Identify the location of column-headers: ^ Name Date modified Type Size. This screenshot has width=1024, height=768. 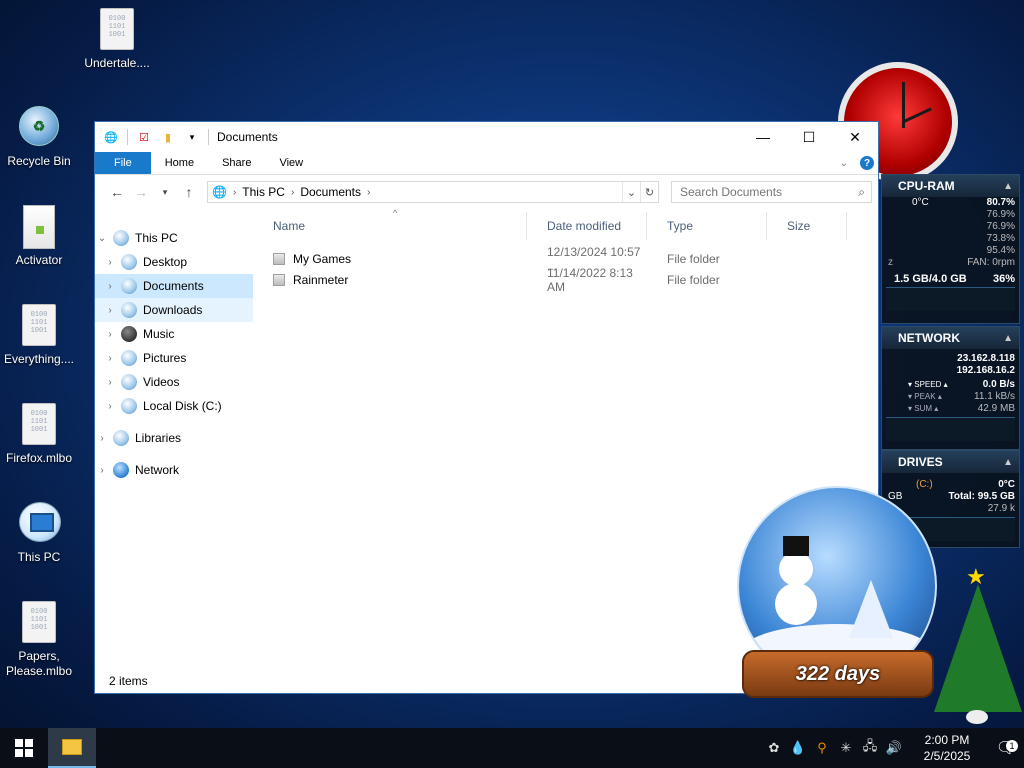
(565, 224).